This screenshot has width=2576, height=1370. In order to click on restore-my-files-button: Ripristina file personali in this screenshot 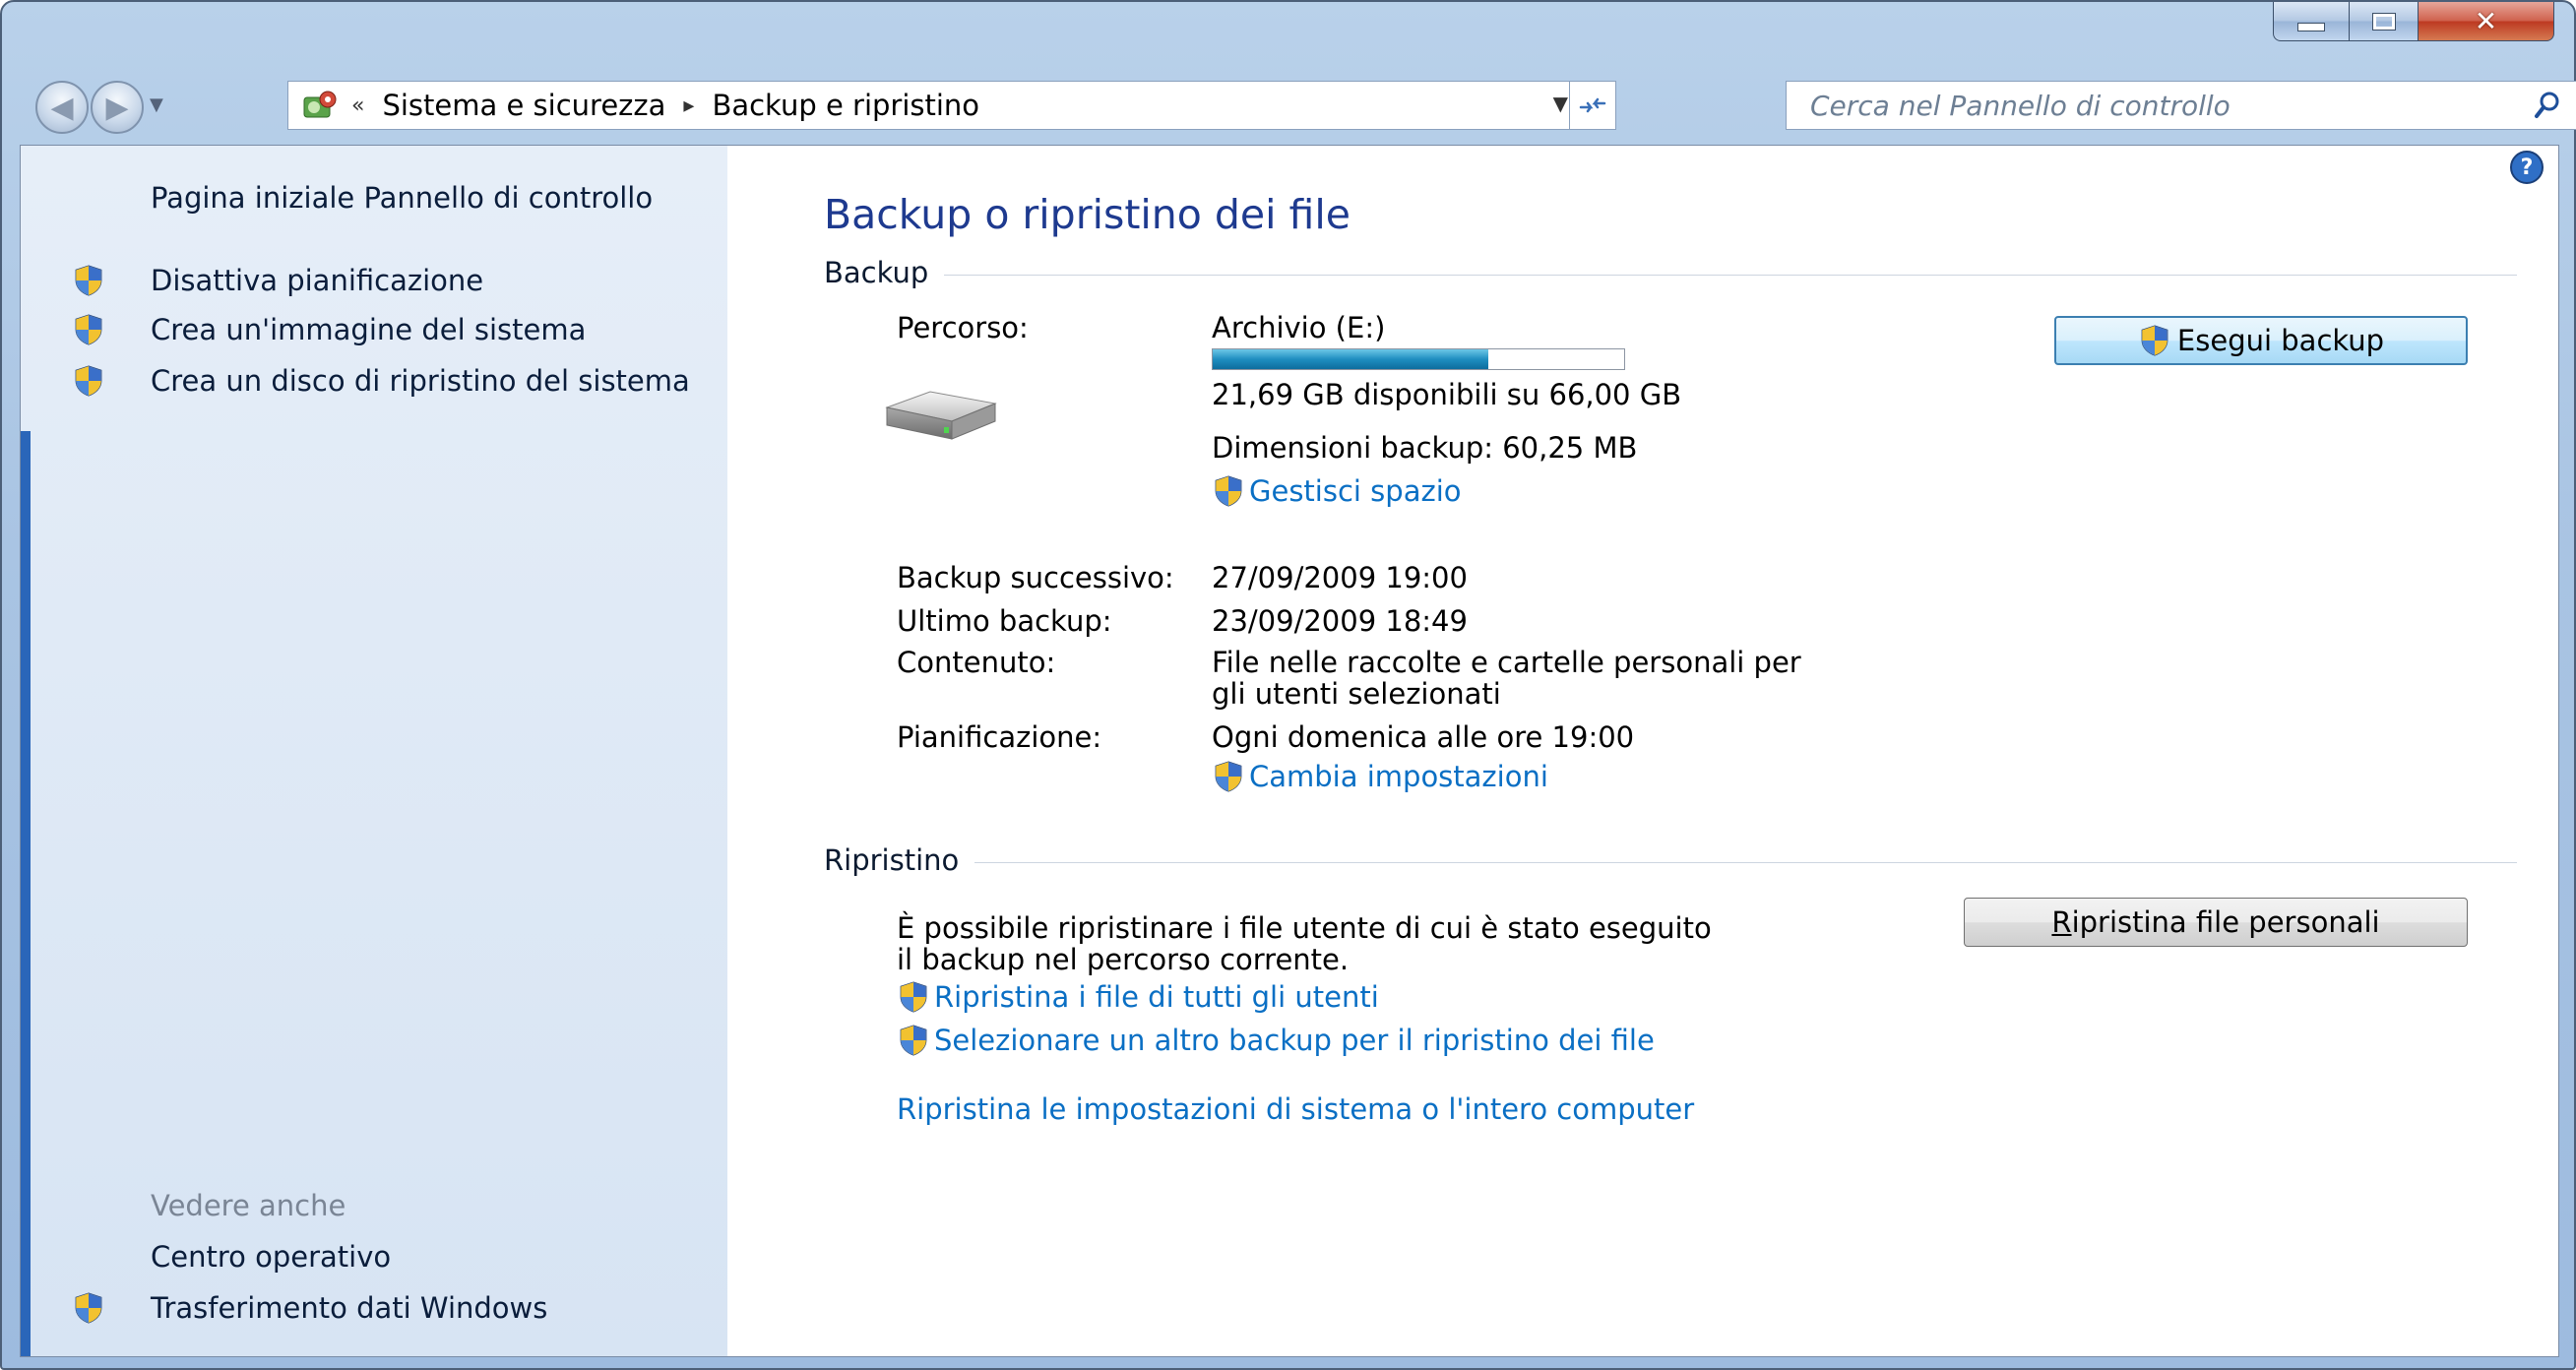, I will do `click(2216, 922)`.